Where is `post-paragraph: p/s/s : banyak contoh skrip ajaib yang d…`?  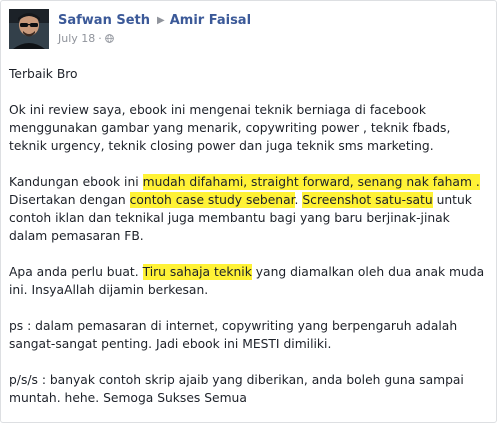 post-paragraph: p/s/s : banyak contoh skrip ajaib yang d… is located at coordinates (250, 389).